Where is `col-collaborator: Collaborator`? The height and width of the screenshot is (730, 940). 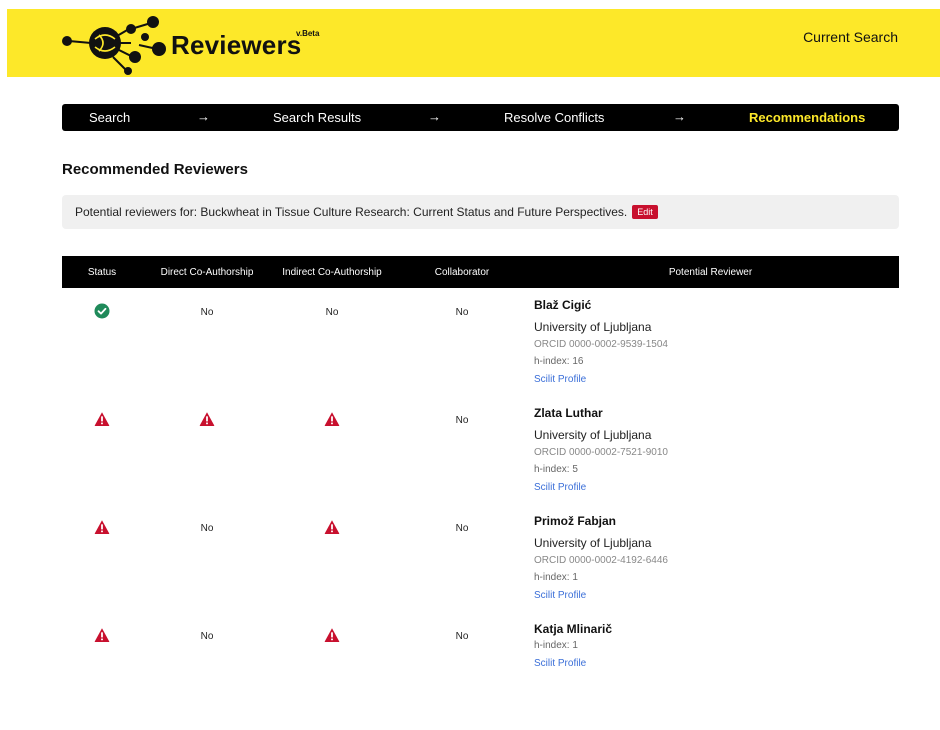 col-collaborator: Collaborator is located at coordinates (462, 272).